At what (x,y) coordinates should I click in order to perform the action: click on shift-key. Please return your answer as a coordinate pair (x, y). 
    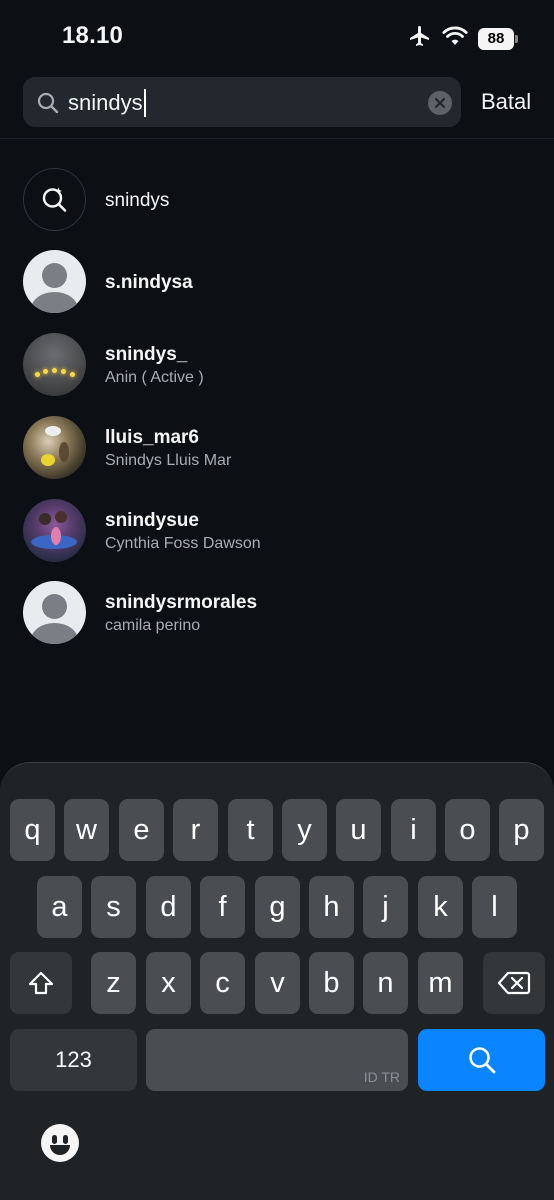
    Looking at the image, I should click on (41, 983).